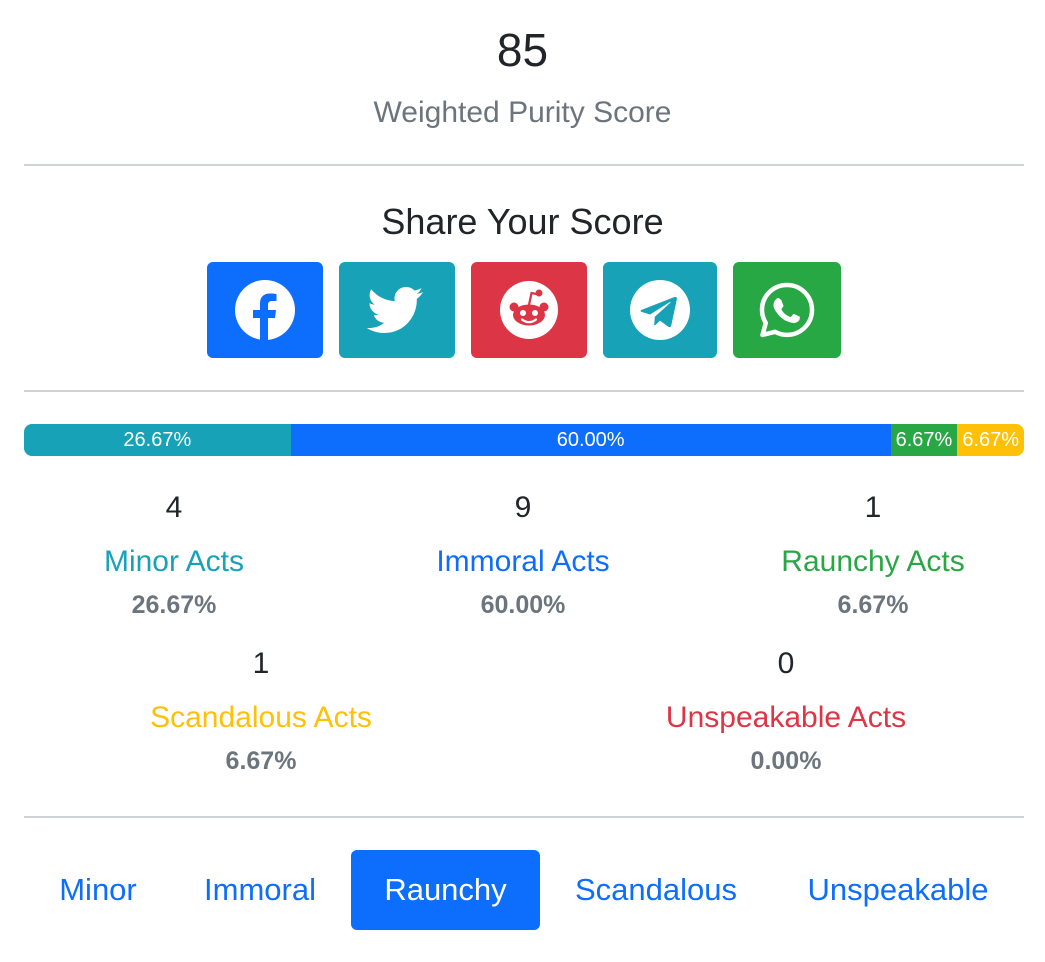  I want to click on stat-percent: 60.00%, so click(523, 605).